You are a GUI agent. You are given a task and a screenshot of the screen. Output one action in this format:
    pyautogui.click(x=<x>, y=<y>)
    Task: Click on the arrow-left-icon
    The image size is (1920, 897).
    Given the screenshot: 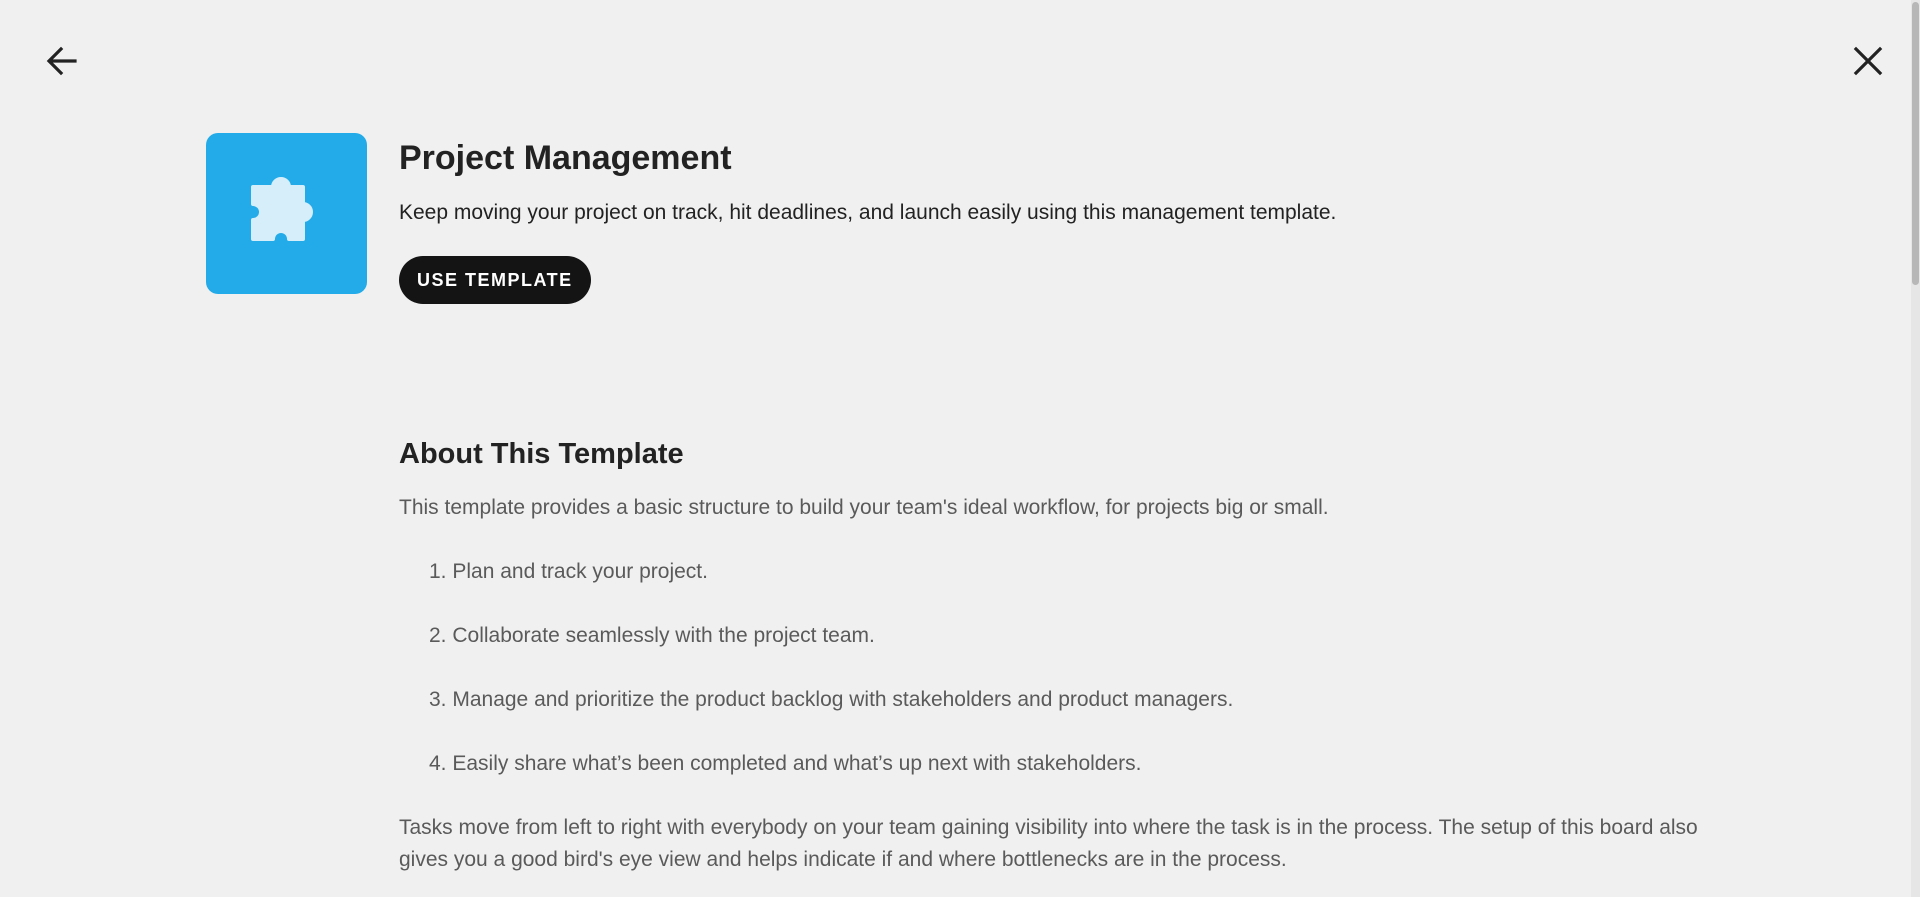 What is the action you would take?
    pyautogui.click(x=62, y=63)
    